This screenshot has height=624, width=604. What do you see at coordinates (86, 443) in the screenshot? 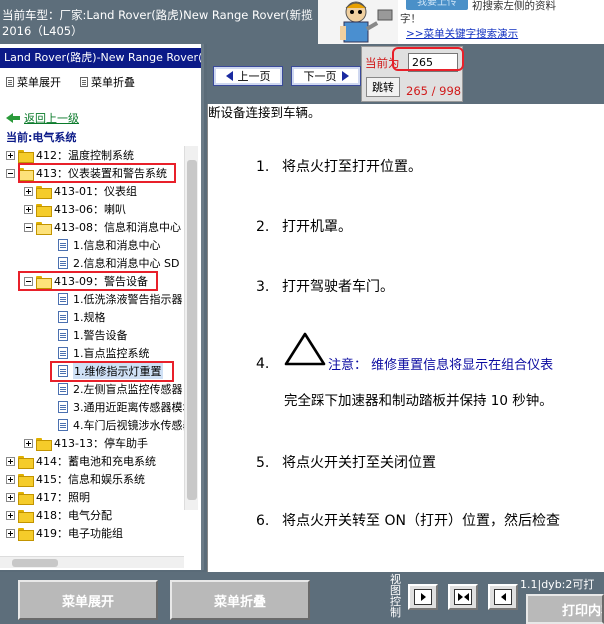
I see `tree-node-413-13: 413-13：停车助手` at bounding box center [86, 443].